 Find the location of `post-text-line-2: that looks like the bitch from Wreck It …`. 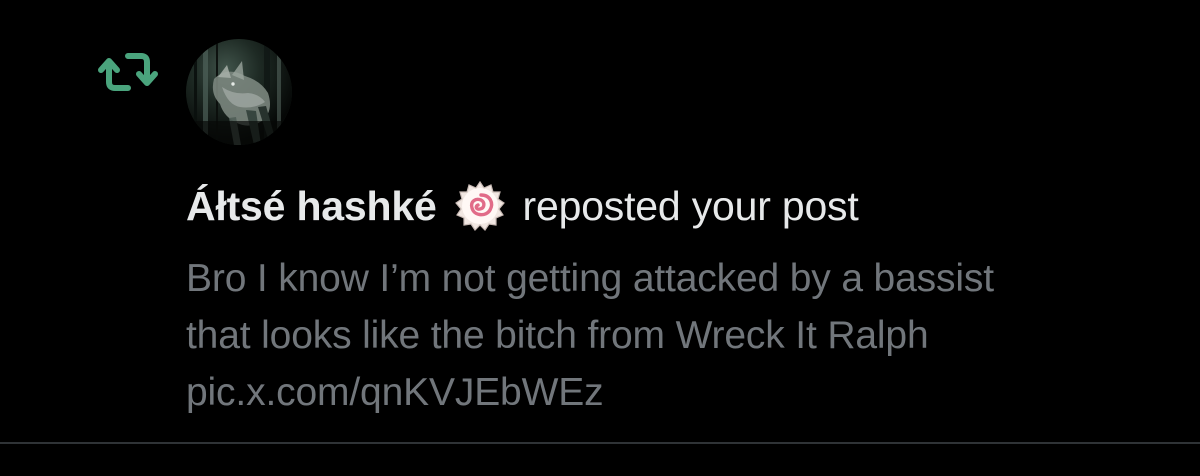

post-text-line-2: that looks like the bitch from Wreck It … is located at coordinates (557, 335).